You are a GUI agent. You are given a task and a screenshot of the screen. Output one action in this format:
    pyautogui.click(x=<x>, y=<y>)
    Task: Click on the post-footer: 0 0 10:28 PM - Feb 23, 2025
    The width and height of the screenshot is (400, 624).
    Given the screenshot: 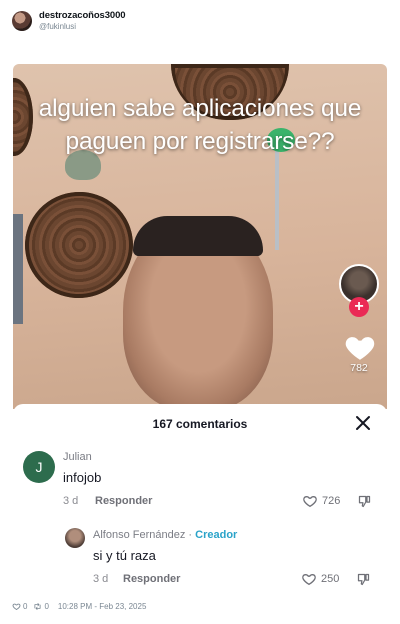 What is the action you would take?
    pyautogui.click(x=80, y=606)
    